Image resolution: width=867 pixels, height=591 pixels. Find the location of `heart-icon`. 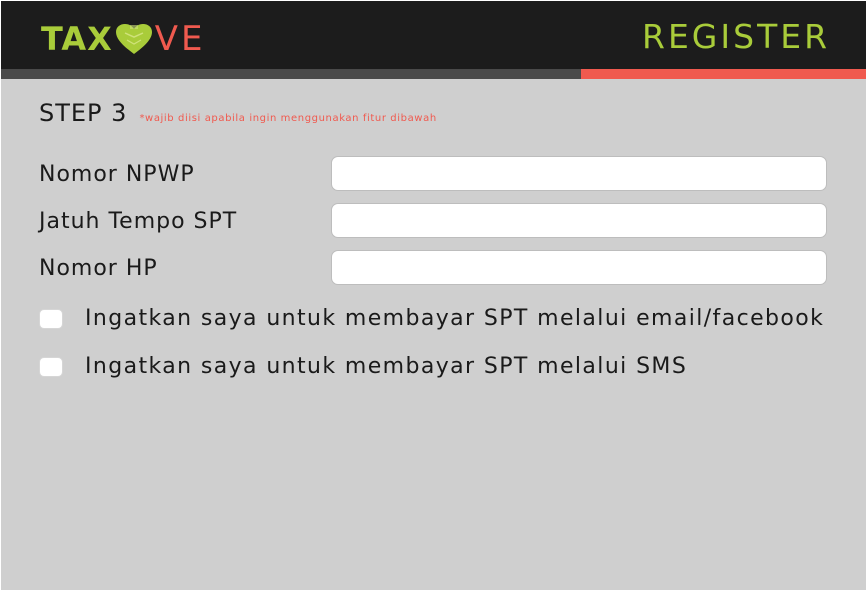

heart-icon is located at coordinates (134, 39).